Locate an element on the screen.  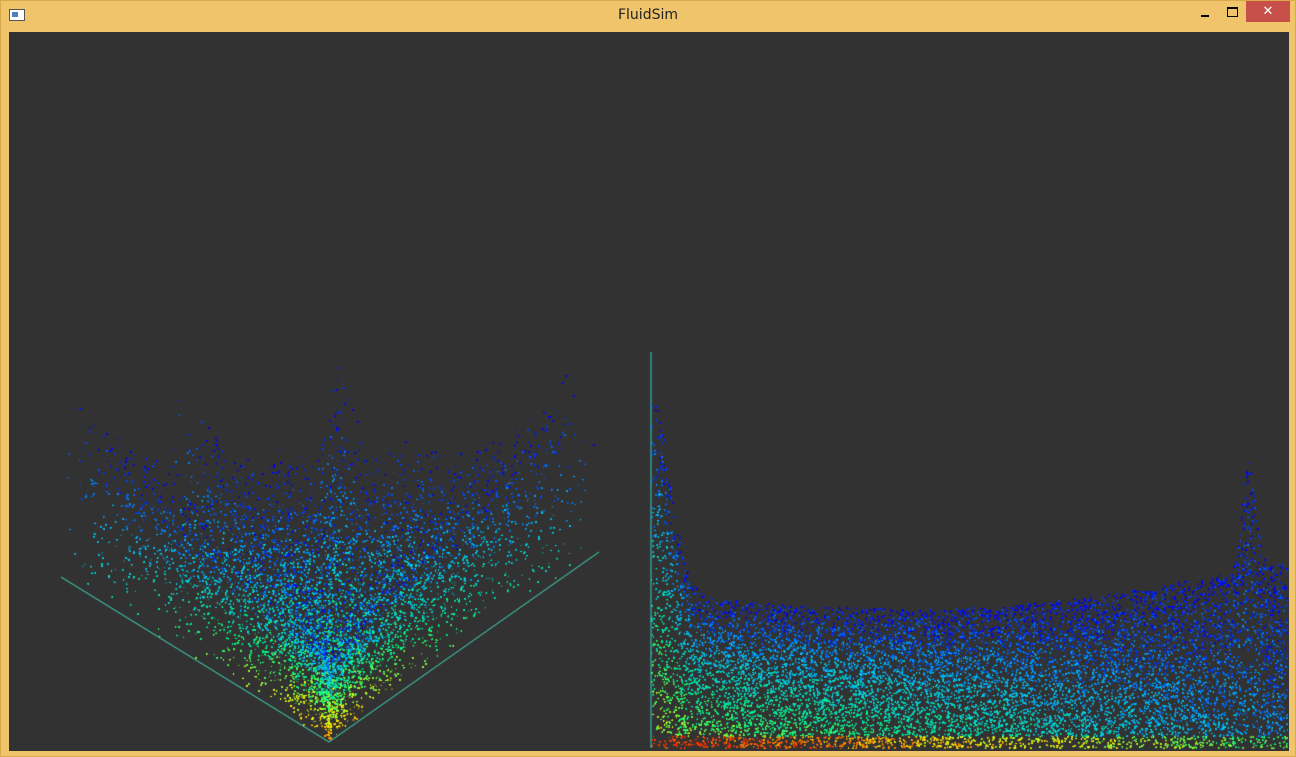
title-bar: FluidSim ✕ is located at coordinates (648, 16).